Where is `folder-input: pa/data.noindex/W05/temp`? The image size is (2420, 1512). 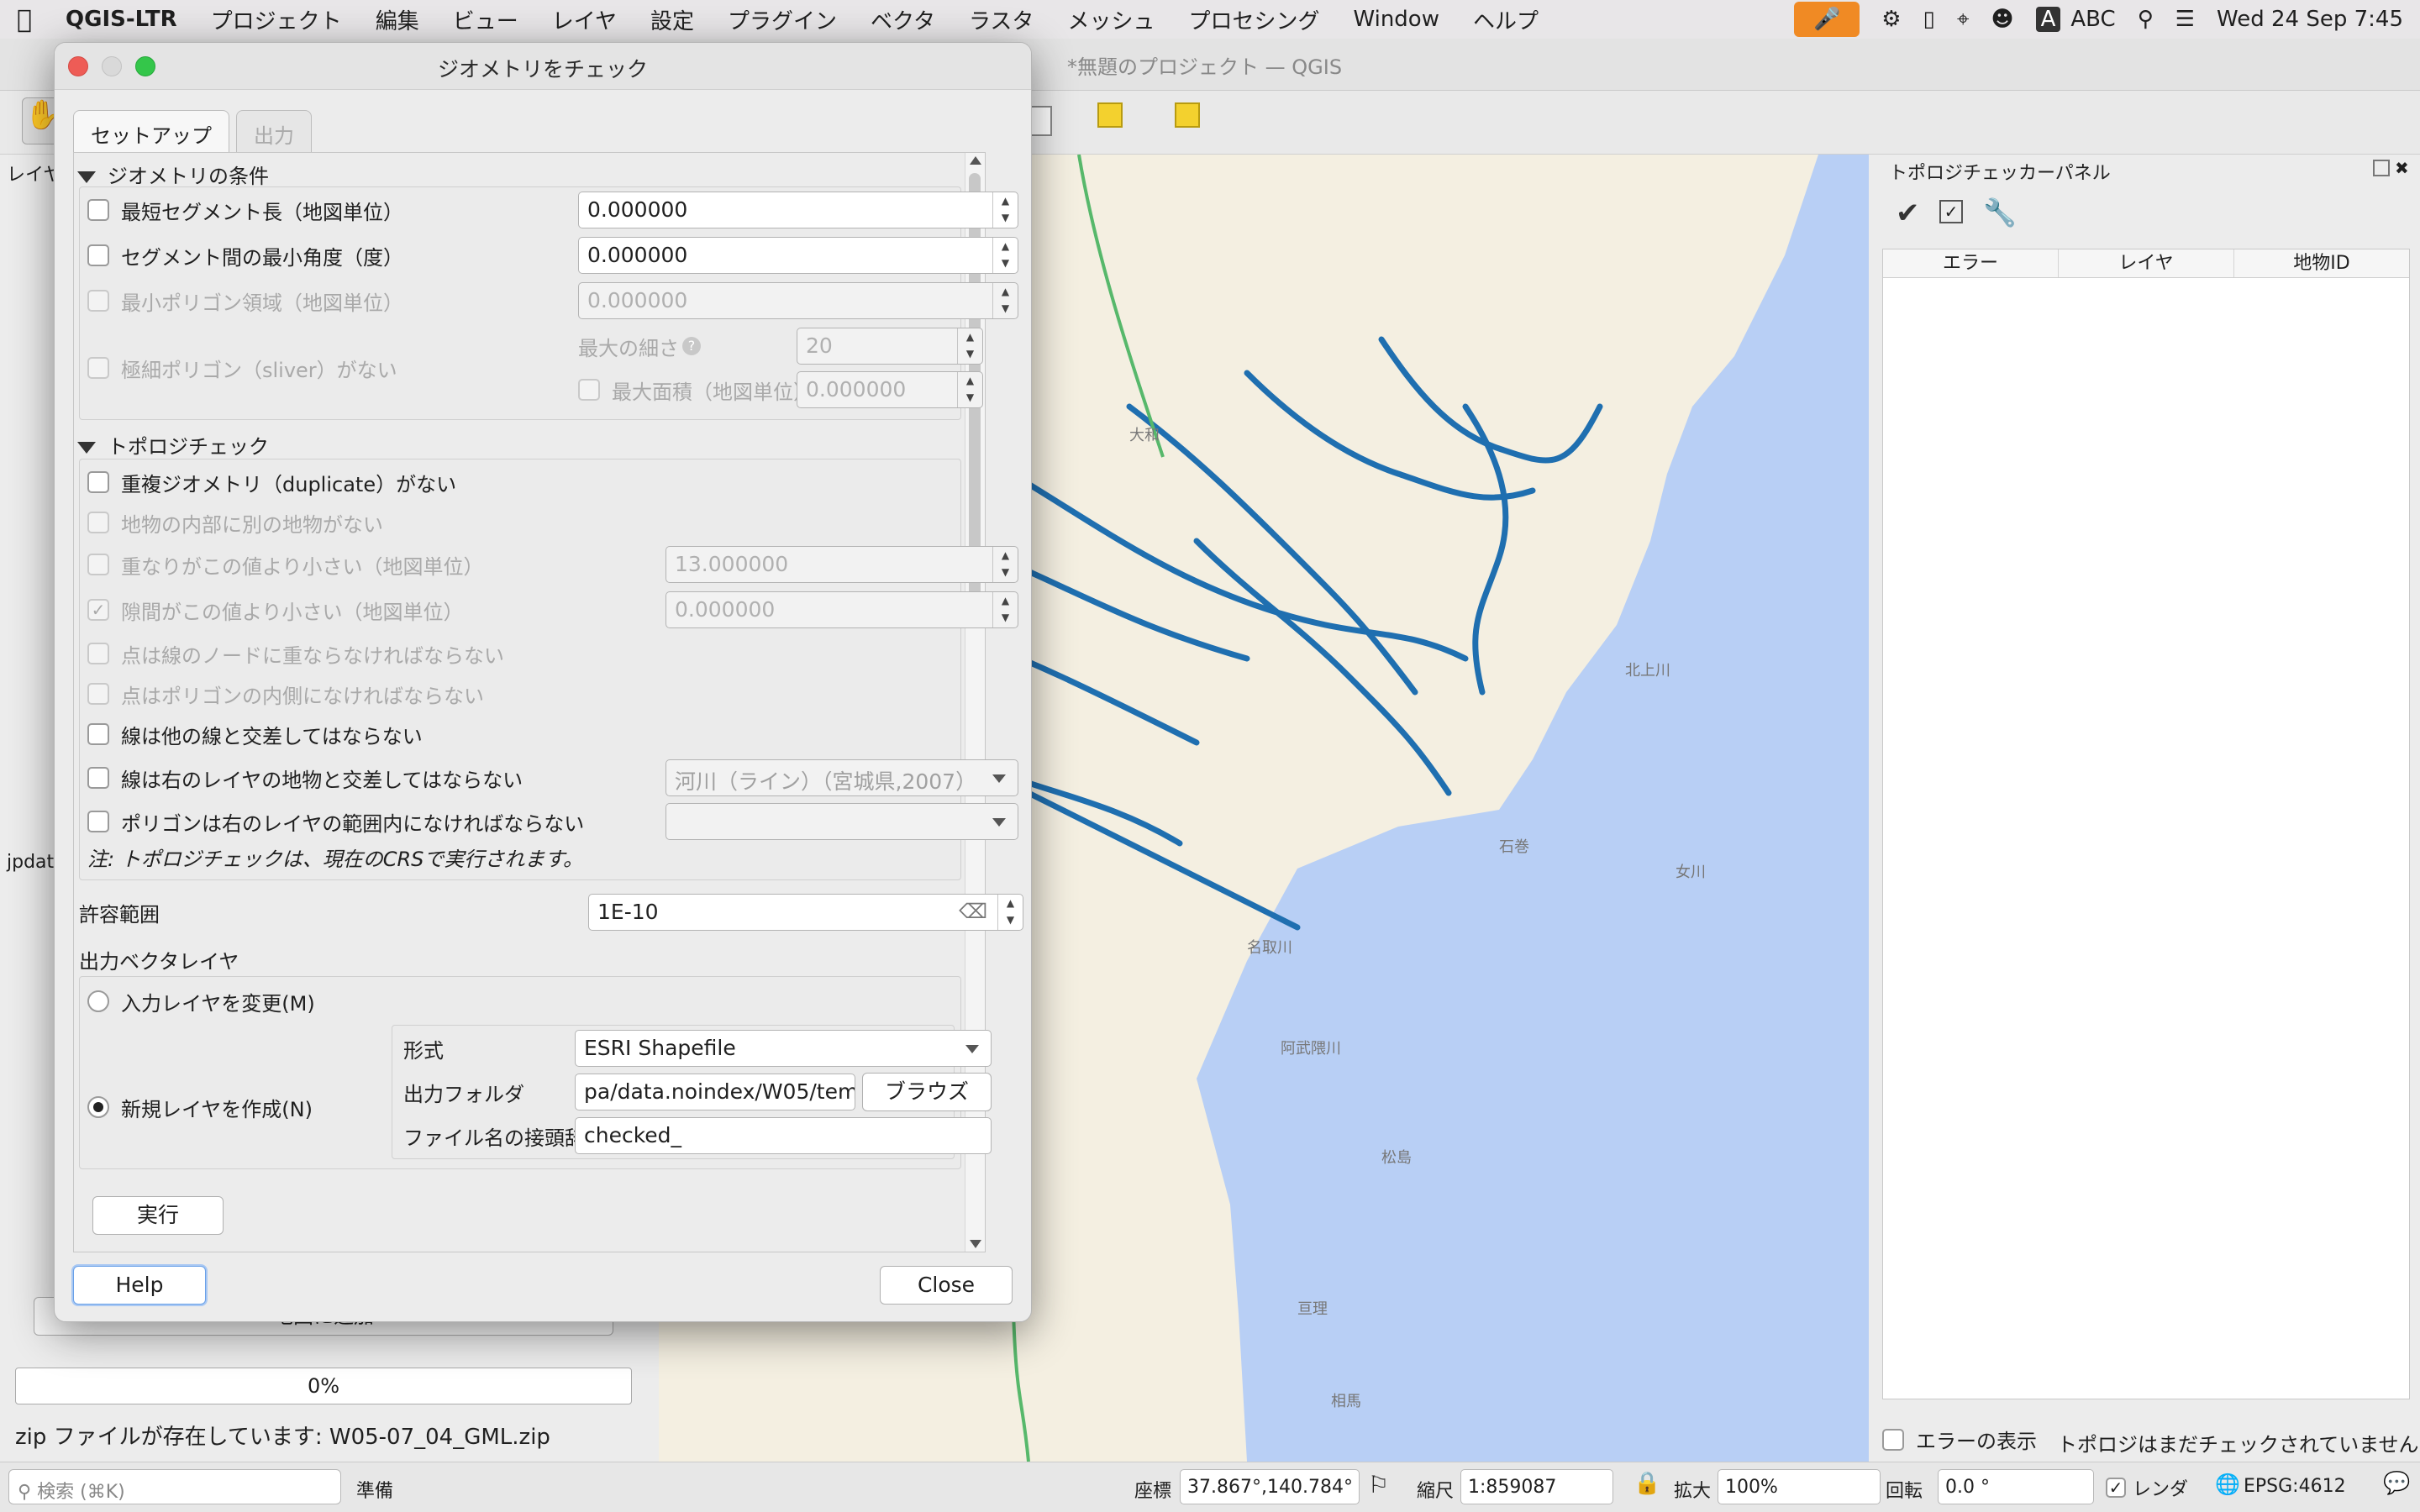 folder-input: pa/data.noindex/W05/temp is located at coordinates (715, 1092).